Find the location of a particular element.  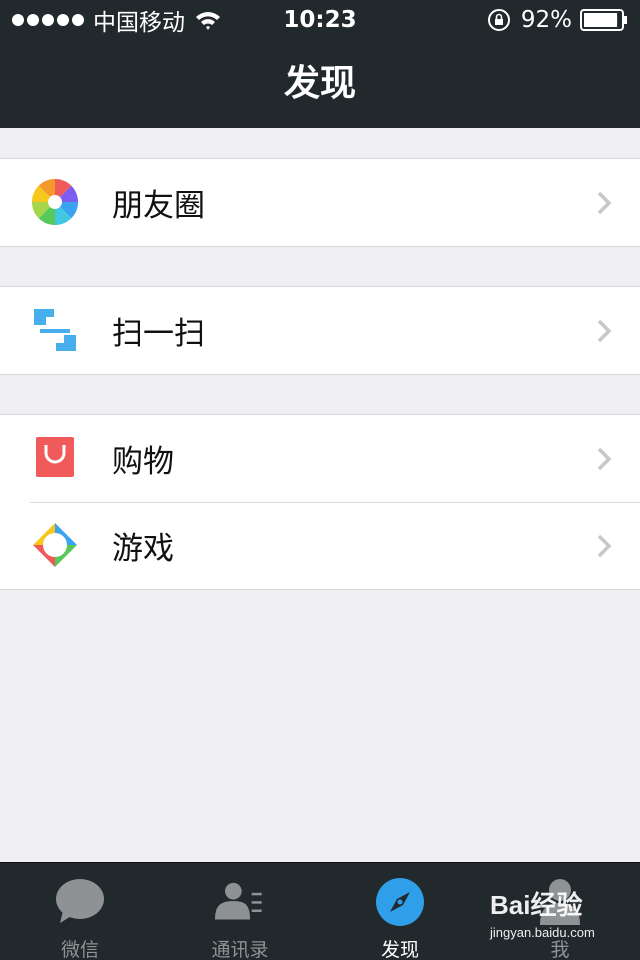

chat-bubble-icon is located at coordinates (80, 901).